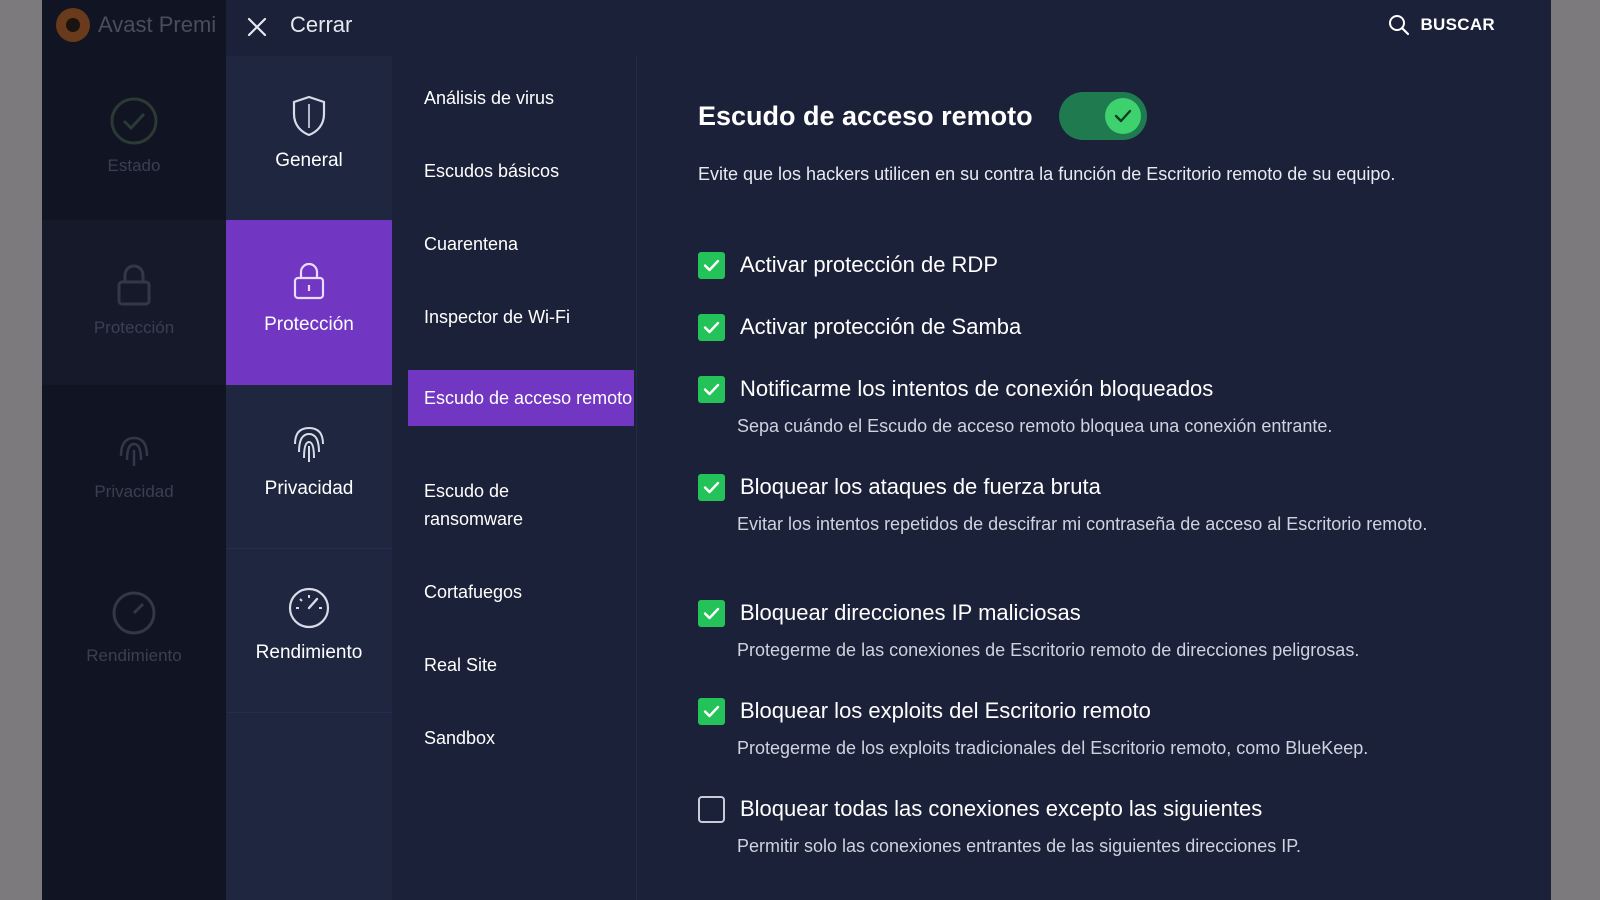 This screenshot has height=900, width=1600. What do you see at coordinates (521, 317) in the screenshot?
I see `subnav-item-inspector-wifi: Inspector de Wi-Fi` at bounding box center [521, 317].